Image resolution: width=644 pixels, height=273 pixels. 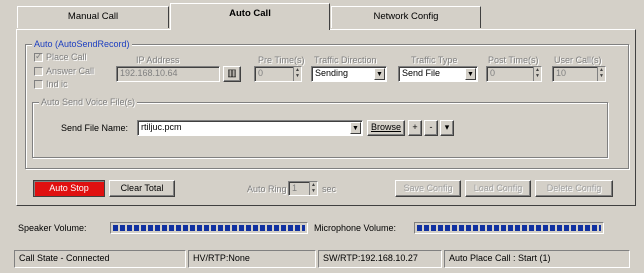 What do you see at coordinates (295, 188) in the screenshot?
I see `auto-ring-value: 1` at bounding box center [295, 188].